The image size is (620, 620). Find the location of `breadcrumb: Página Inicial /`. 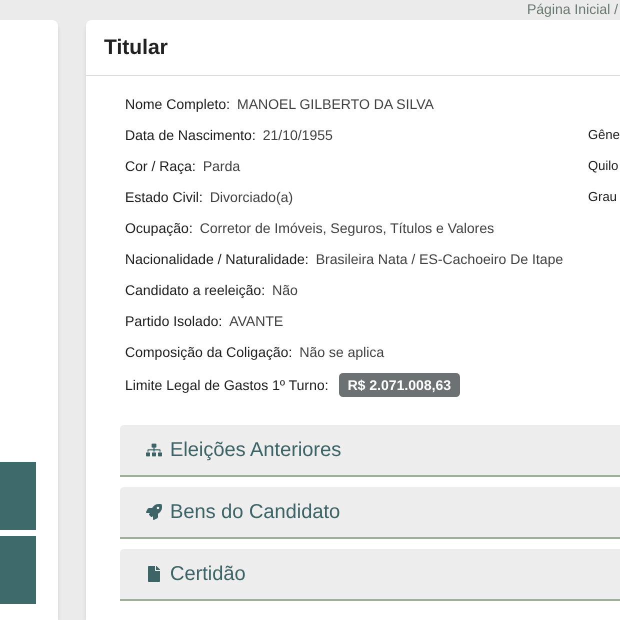

breadcrumb: Página Inicial / is located at coordinates (572, 9).